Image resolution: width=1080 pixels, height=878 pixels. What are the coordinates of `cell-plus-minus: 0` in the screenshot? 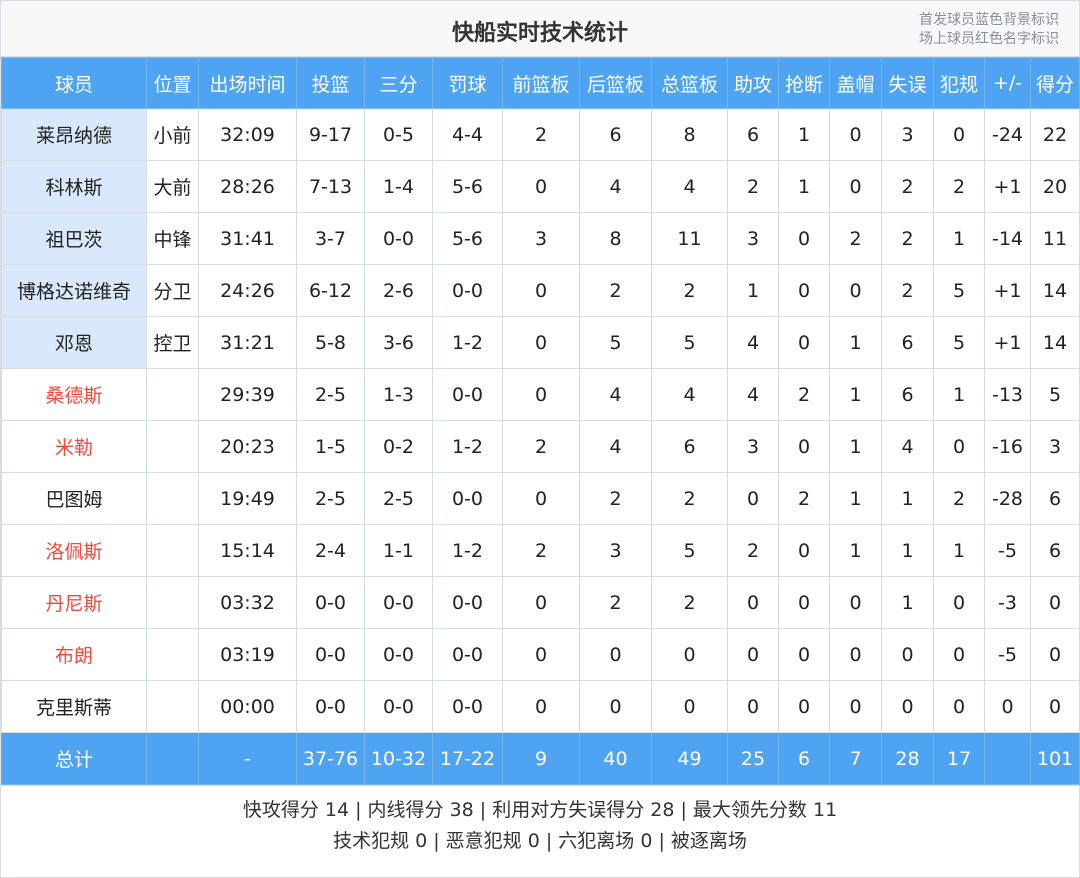 It's located at (1007, 706).